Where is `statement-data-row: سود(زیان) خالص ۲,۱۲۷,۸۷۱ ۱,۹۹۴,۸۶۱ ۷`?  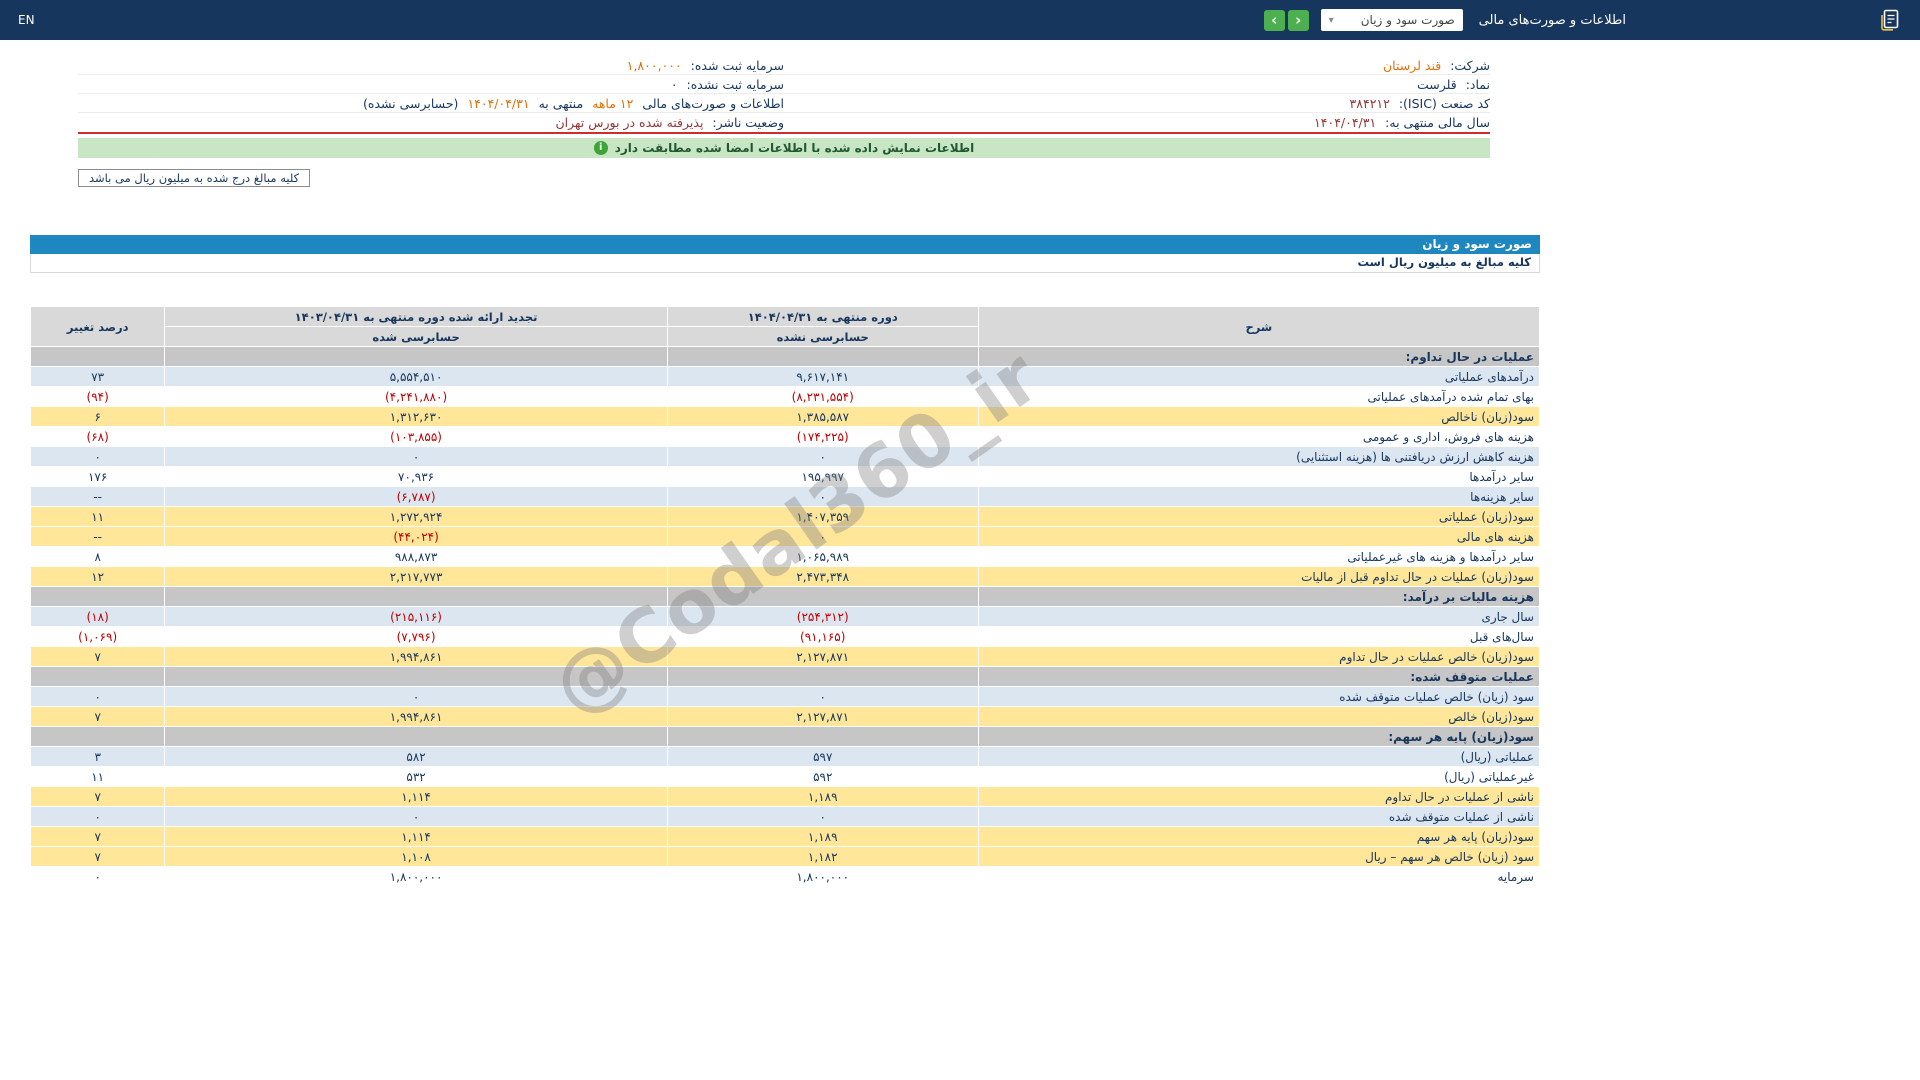 statement-data-row: سود(زیان) خالص ۲,۱۲۷,۸۷۱ ۱,۹۹۴,۸۶۱ ۷ is located at coordinates (785, 716).